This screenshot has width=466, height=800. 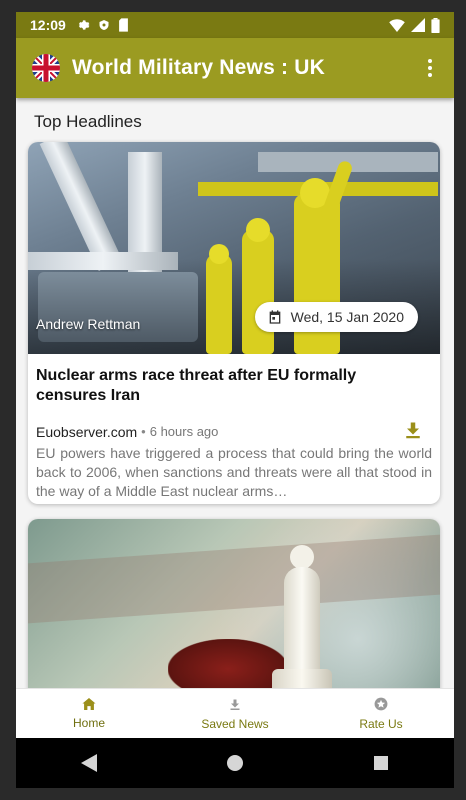 I want to click on uk-flag-icon, so click(x=46, y=68).